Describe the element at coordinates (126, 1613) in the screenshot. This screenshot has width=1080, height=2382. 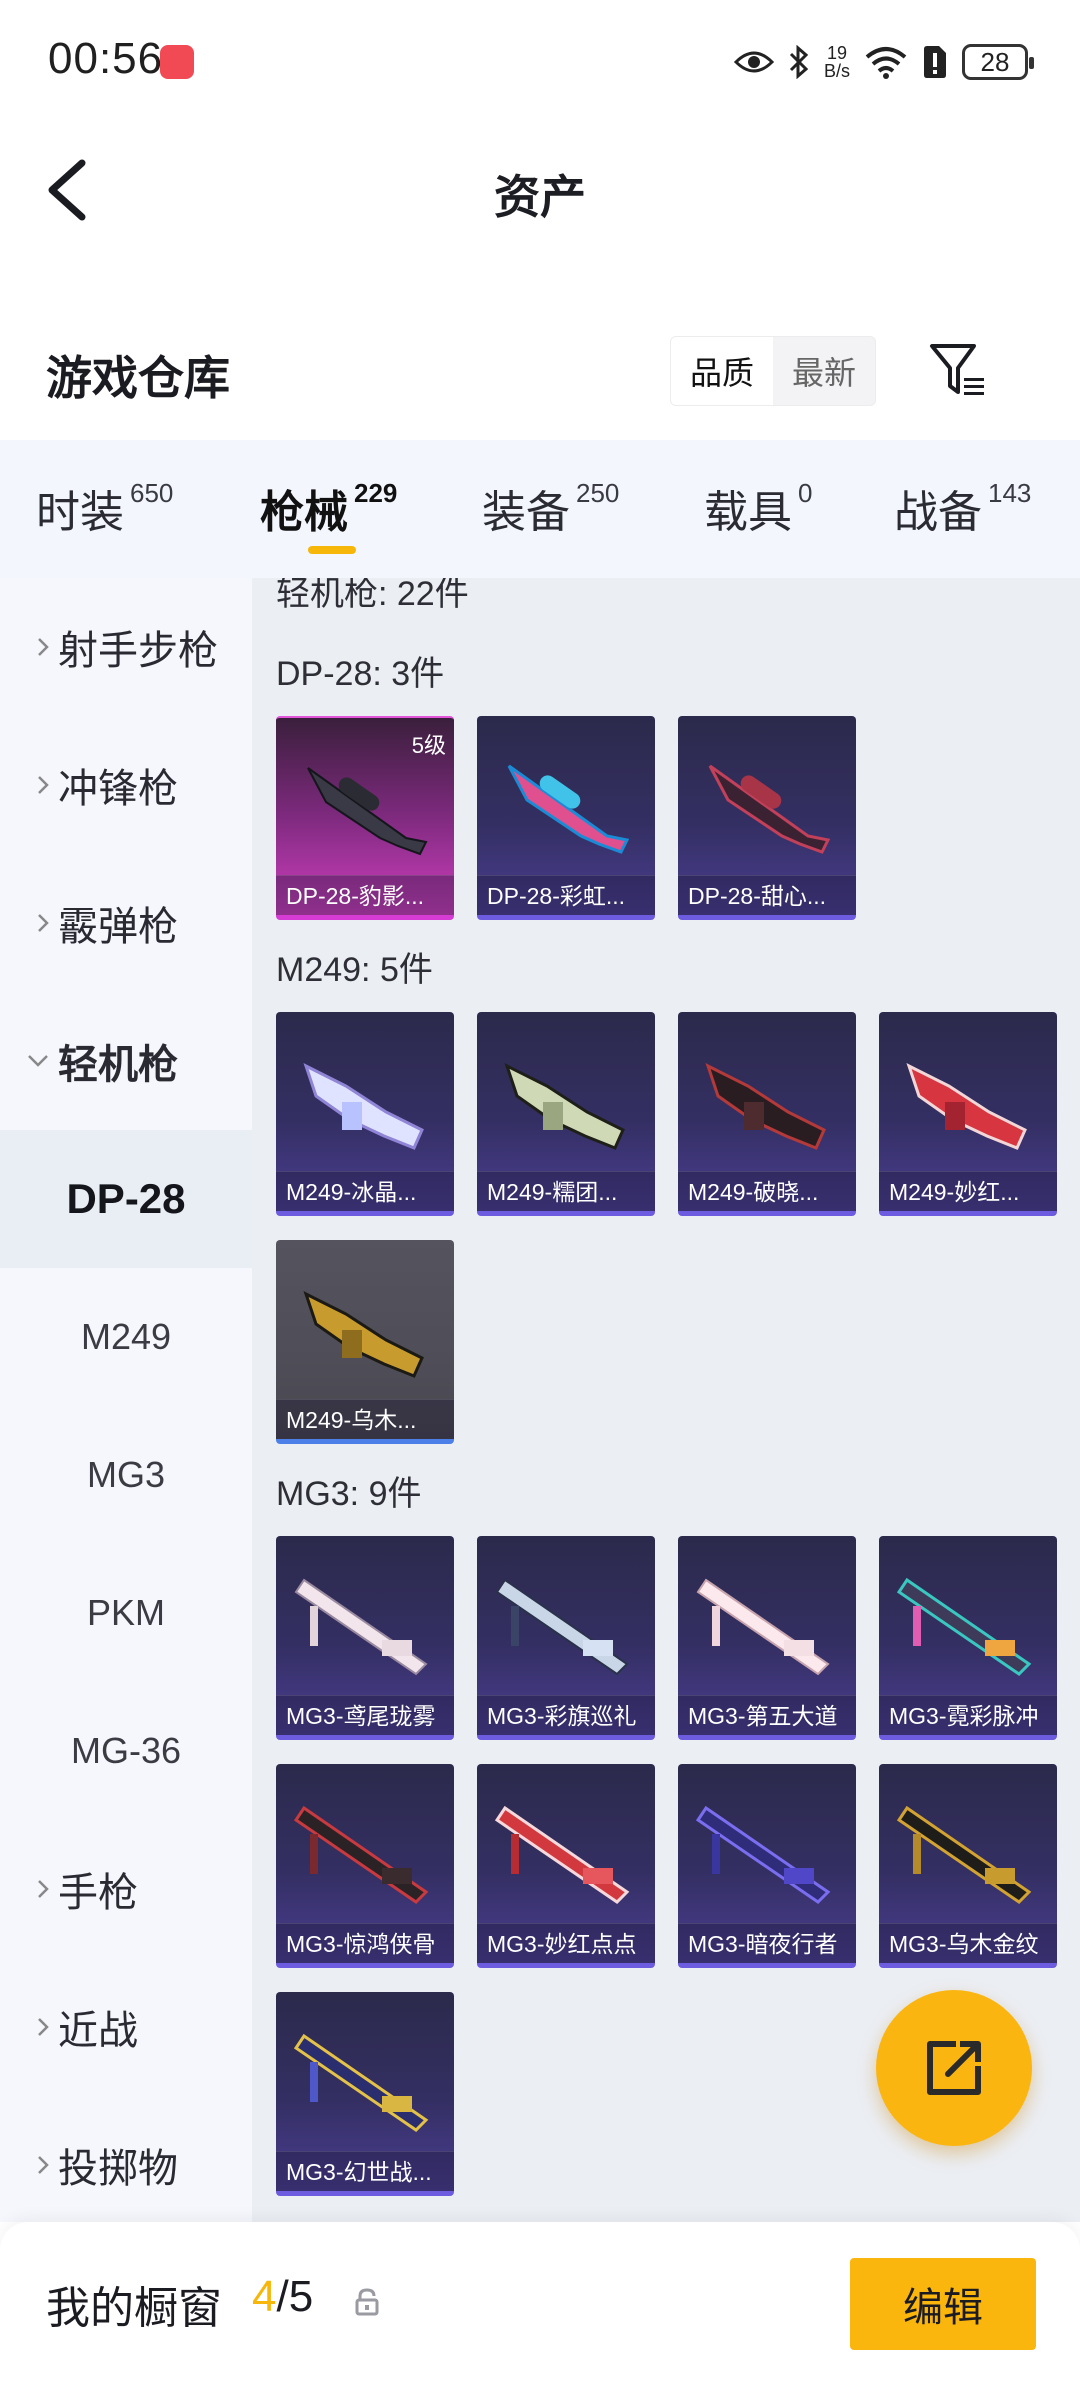
I see `sidebar-subitem-pkm: PKM` at that location.